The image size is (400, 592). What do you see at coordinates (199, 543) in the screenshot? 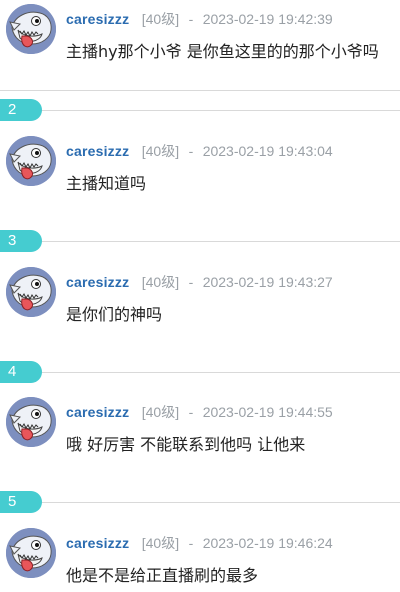
I see `comment-meta: caresizzz [40级] - 2023-02-19 19:46:24` at bounding box center [199, 543].